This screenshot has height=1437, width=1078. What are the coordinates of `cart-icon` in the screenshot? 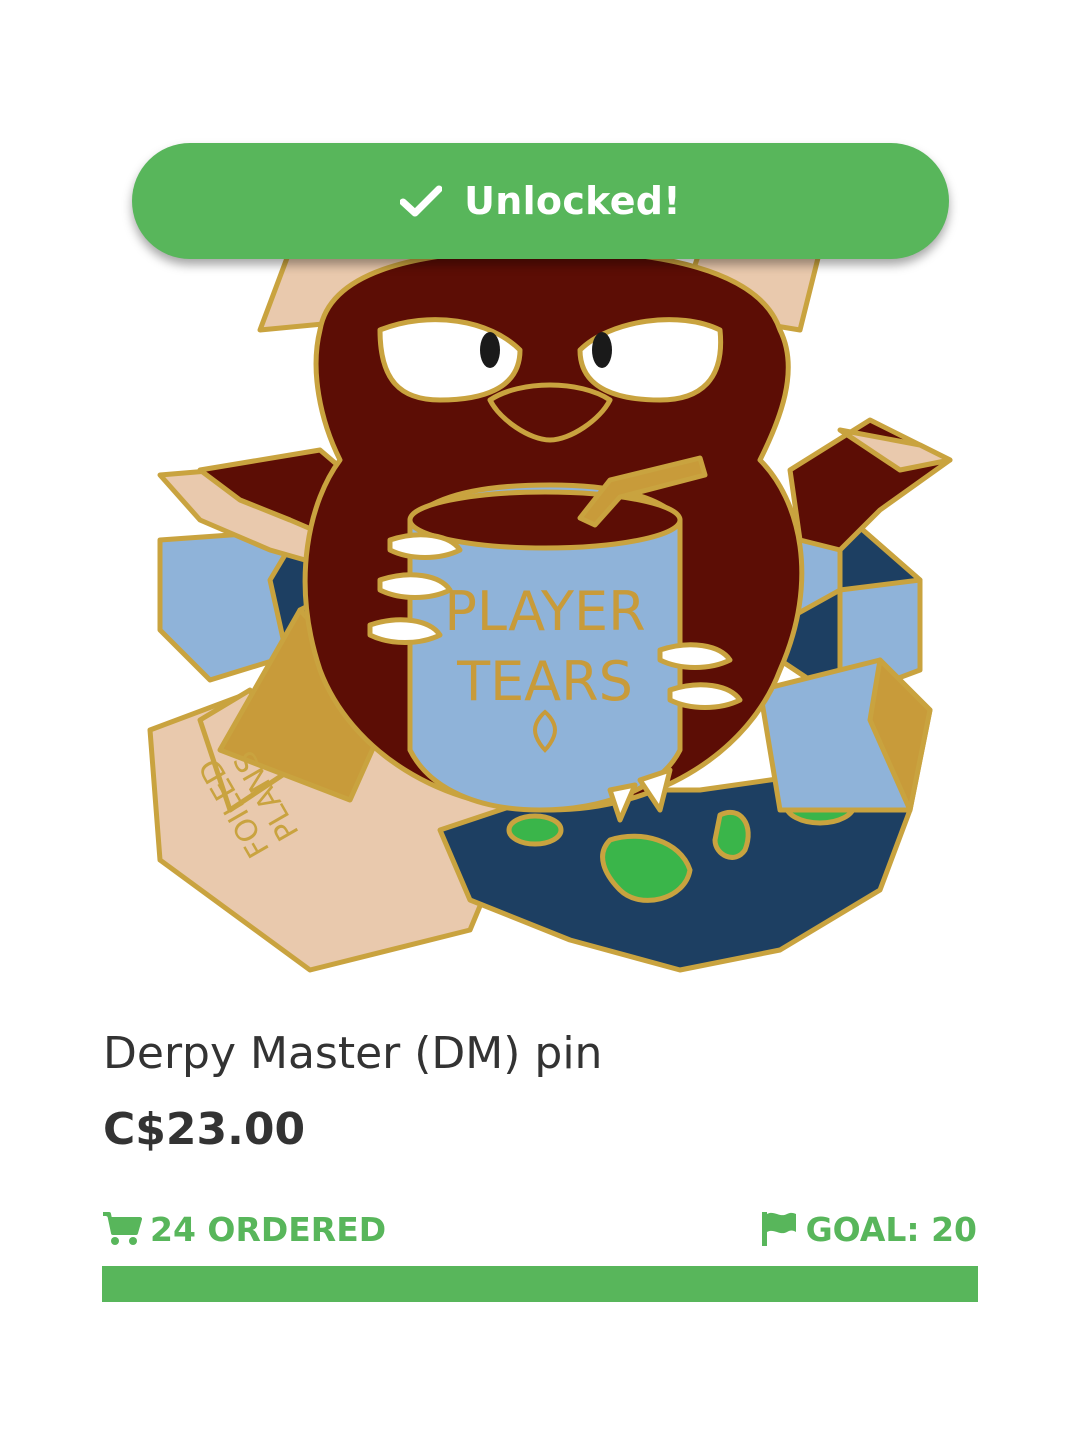 It's located at (122, 1228).